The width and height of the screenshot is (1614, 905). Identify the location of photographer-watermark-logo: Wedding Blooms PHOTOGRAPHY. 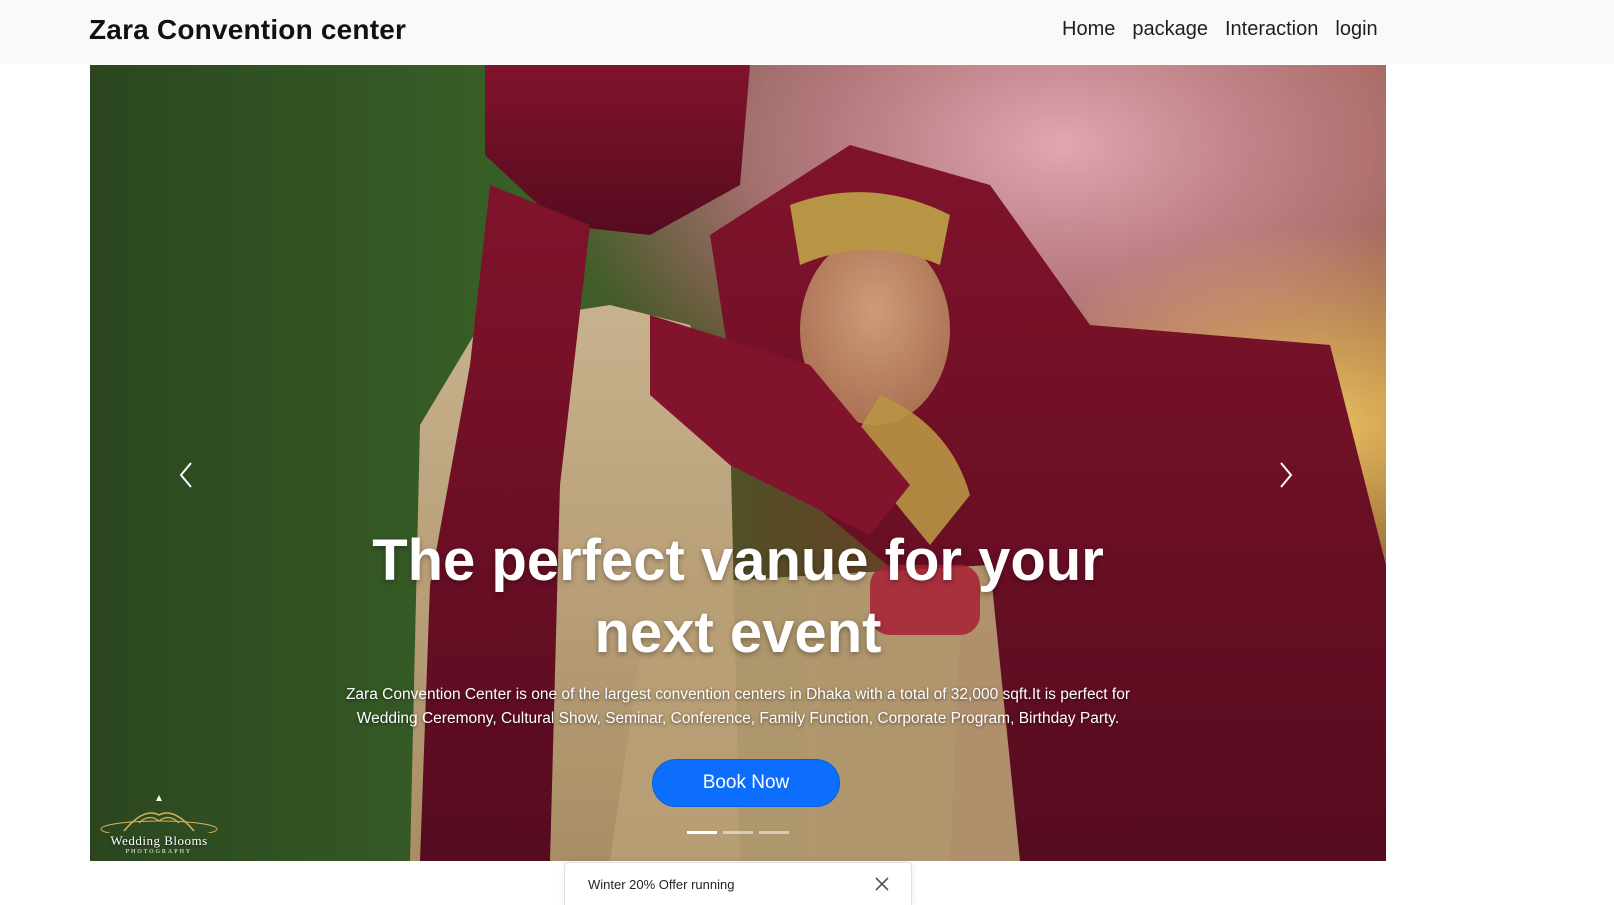
(159, 825).